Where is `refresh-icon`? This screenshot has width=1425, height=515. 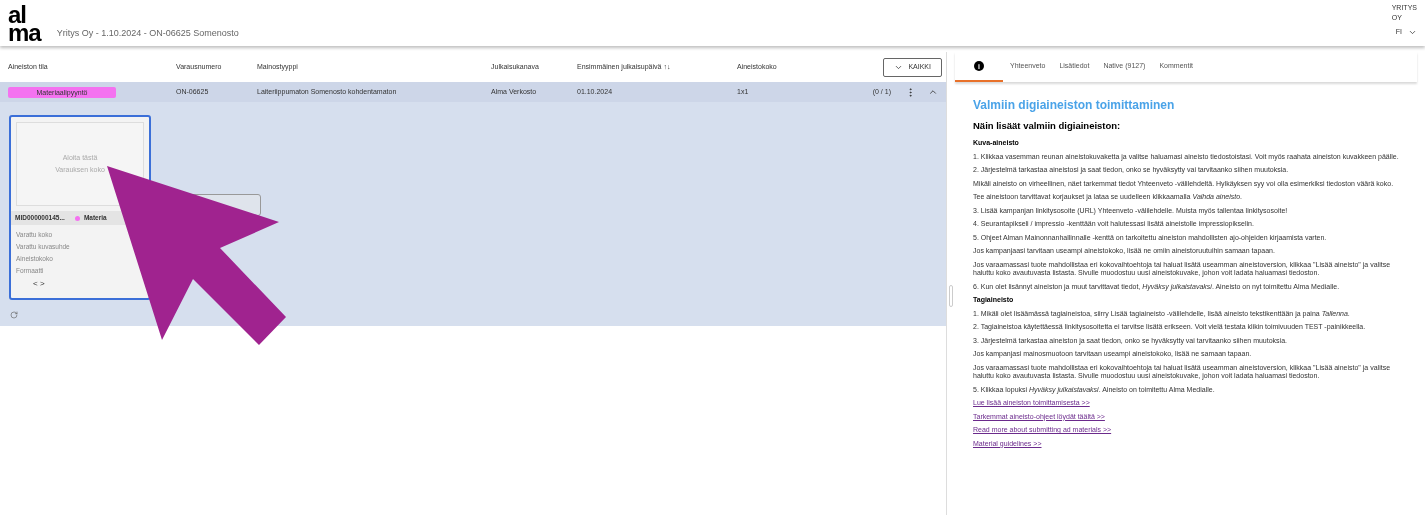 refresh-icon is located at coordinates (14, 315).